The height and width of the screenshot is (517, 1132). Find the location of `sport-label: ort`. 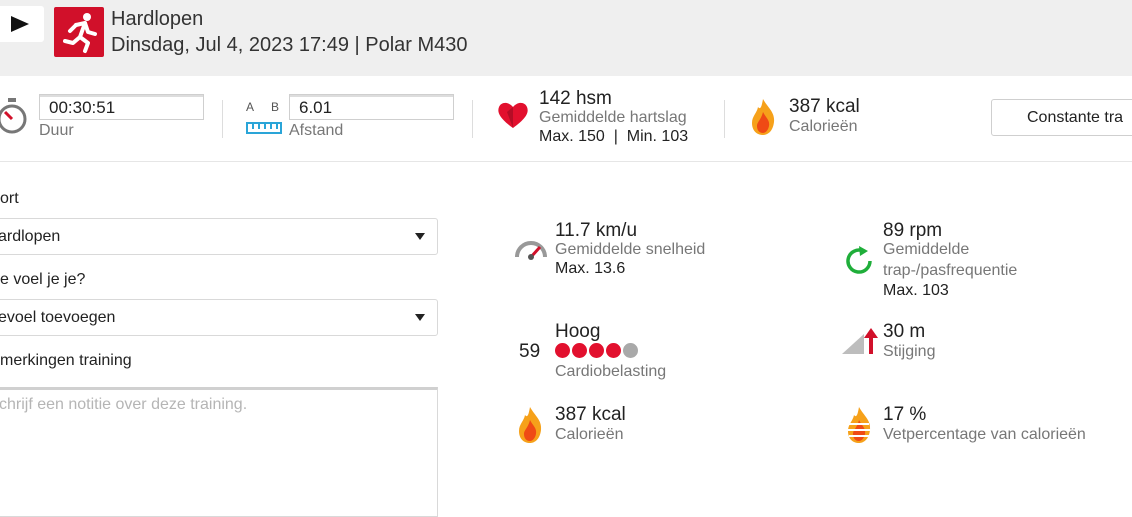

sport-label: ort is located at coordinates (9, 198).